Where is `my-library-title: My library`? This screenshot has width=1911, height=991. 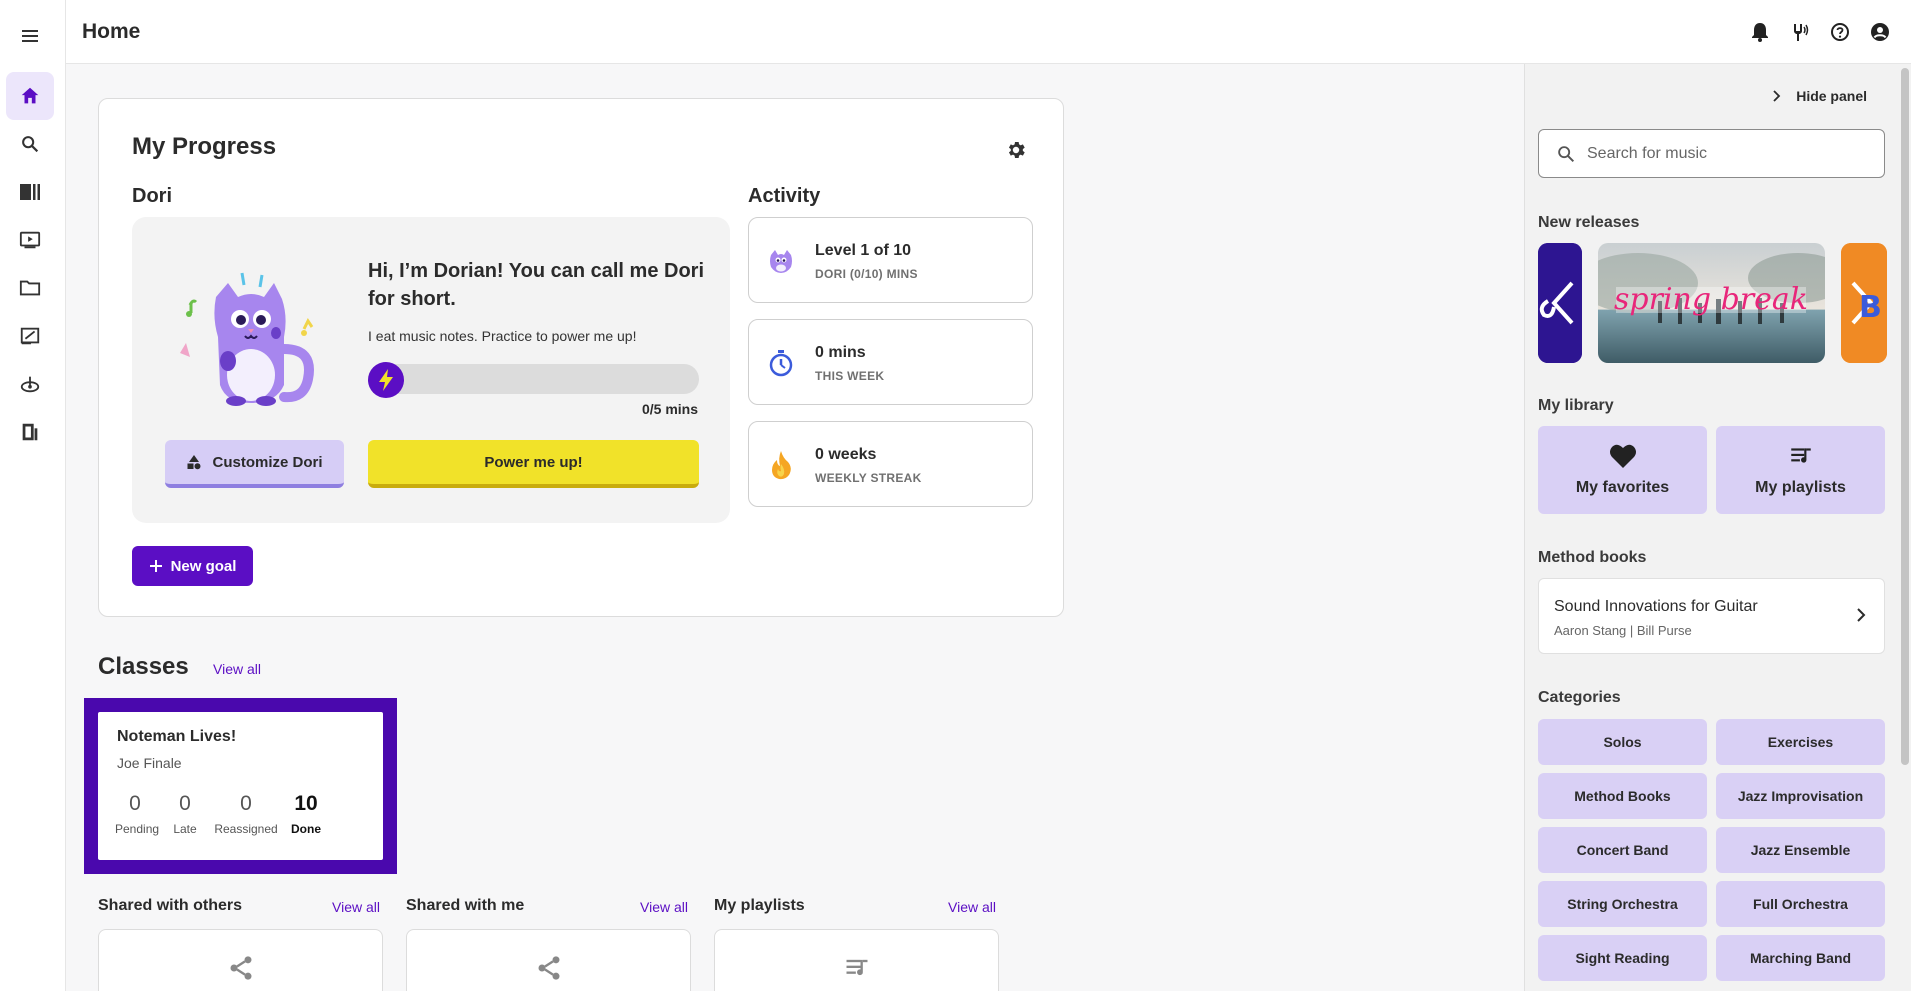
my-library-title: My library is located at coordinates (1576, 405).